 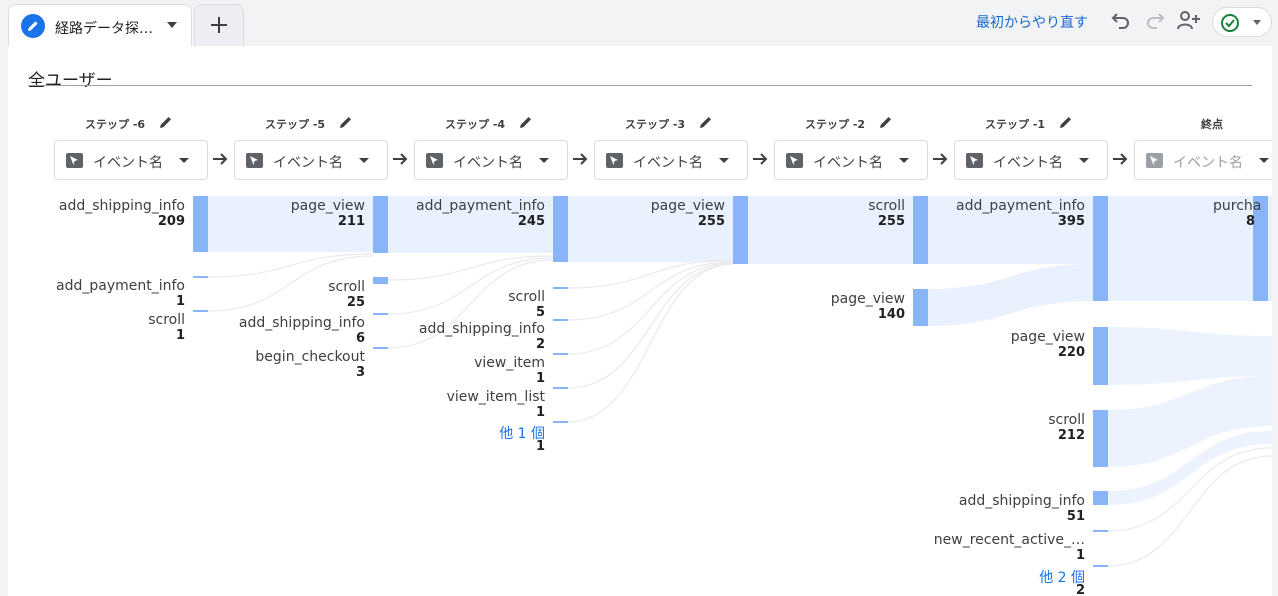 What do you see at coordinates (1071, 435) in the screenshot?
I see `node-count: 212` at bounding box center [1071, 435].